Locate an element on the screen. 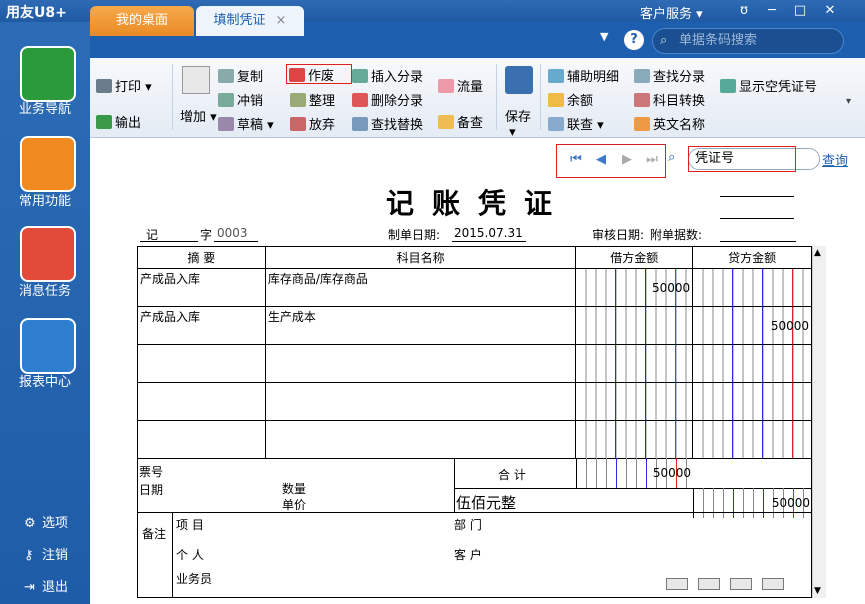  prev-page-icon: ◀ is located at coordinates (601, 160).